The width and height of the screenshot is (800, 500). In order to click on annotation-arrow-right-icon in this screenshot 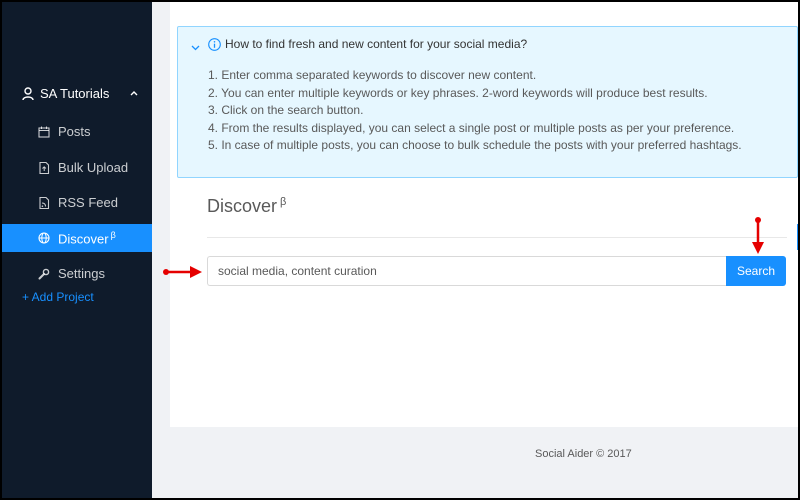, I will do `click(182, 272)`.